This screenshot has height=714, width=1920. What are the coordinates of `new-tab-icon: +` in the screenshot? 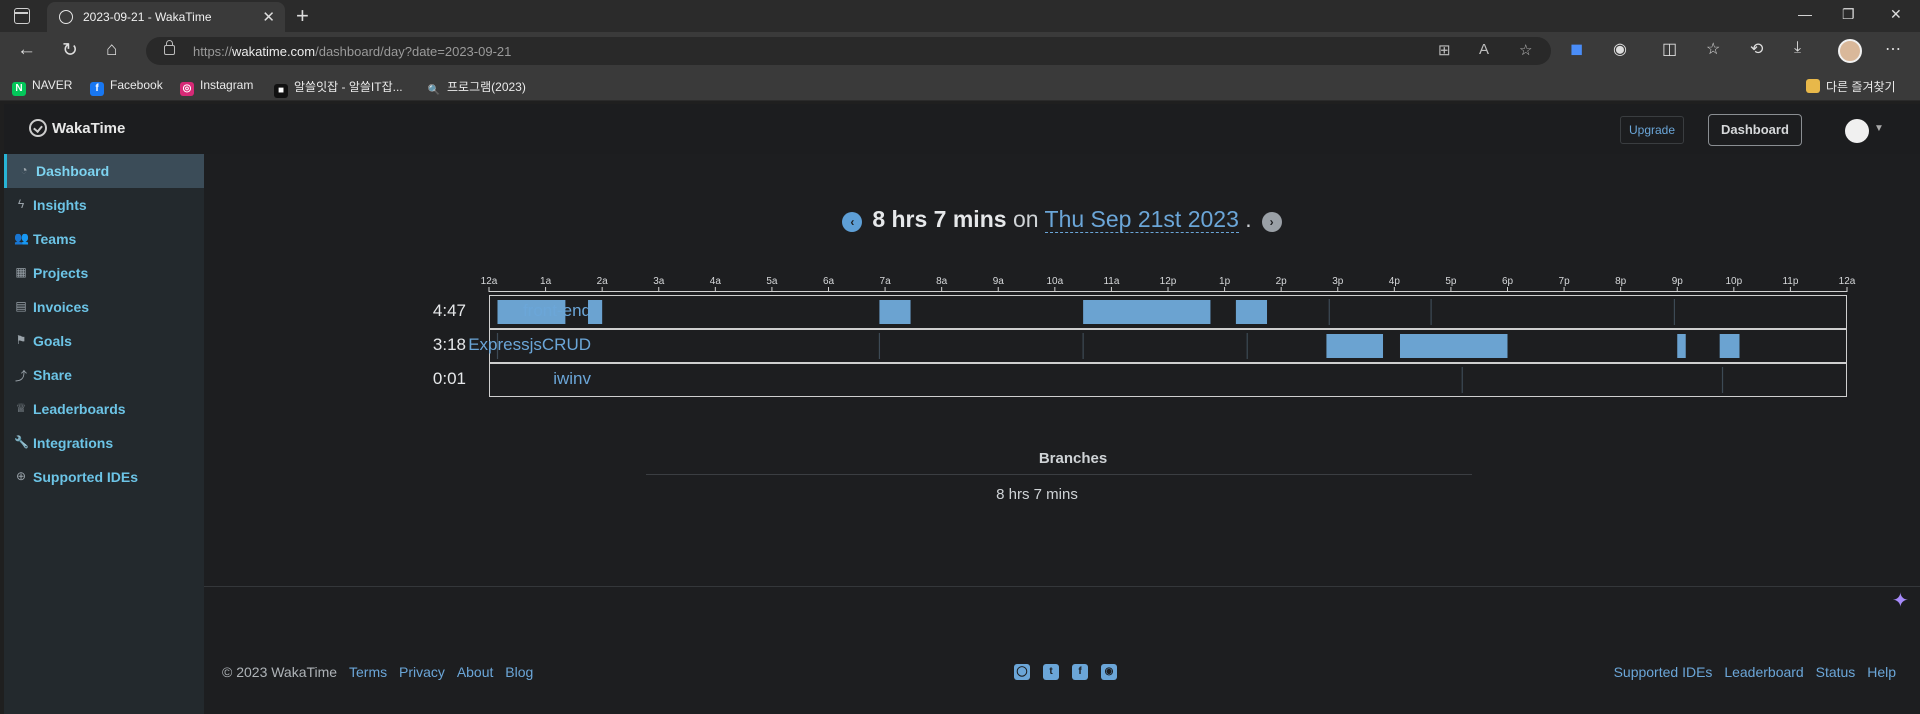 It's located at (302, 16).